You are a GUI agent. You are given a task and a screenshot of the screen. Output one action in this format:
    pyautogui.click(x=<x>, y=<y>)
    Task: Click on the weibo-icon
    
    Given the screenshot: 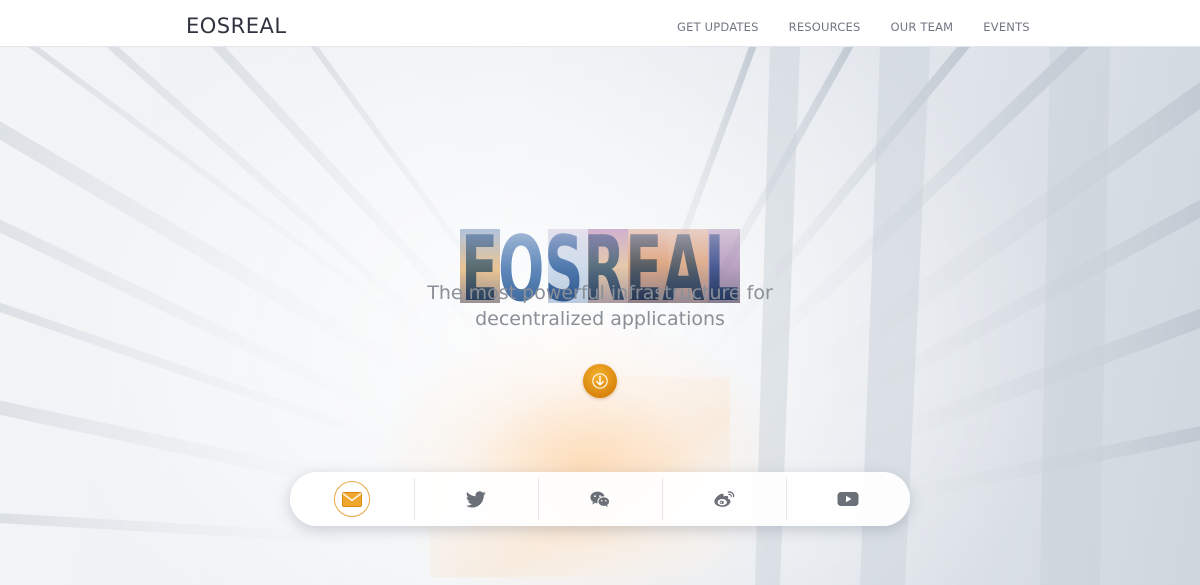 What is the action you would take?
    pyautogui.click(x=723, y=498)
    